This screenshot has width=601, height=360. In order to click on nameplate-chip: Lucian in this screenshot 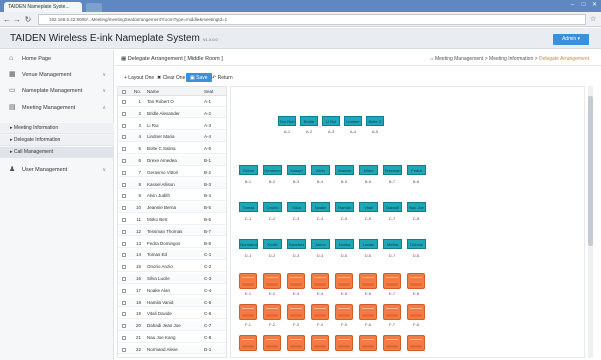, I will do `click(368, 244)`.